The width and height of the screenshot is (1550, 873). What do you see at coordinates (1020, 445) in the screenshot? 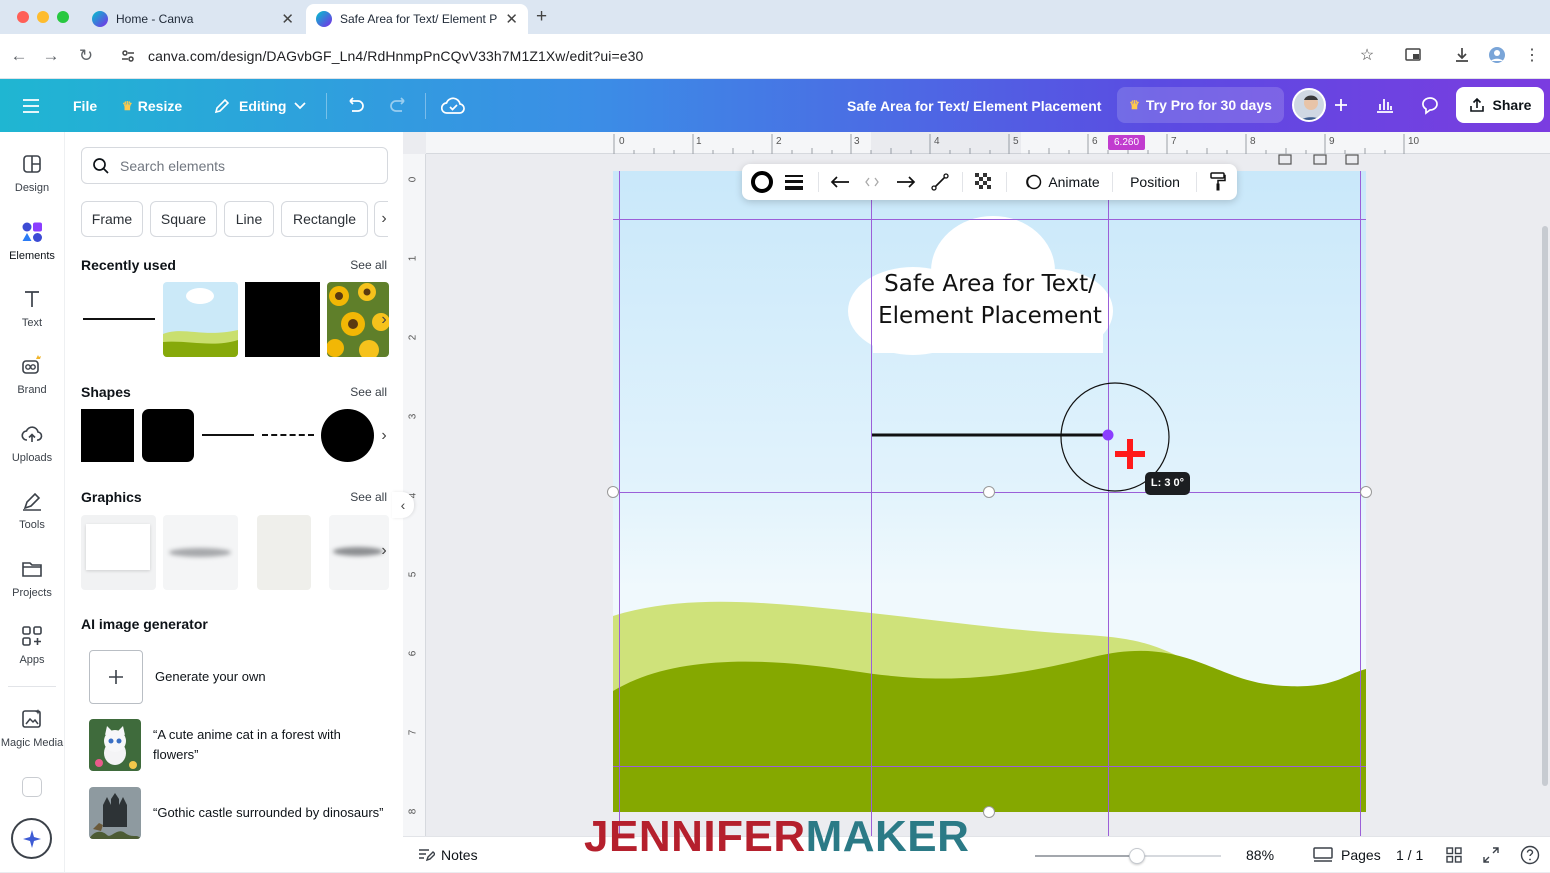
I see `line-element` at bounding box center [1020, 445].